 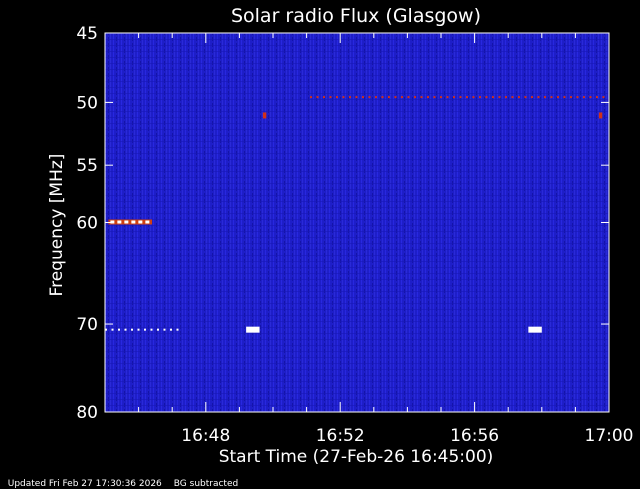 What do you see at coordinates (87, 413) in the screenshot?
I see `y-tick-label: 80` at bounding box center [87, 413].